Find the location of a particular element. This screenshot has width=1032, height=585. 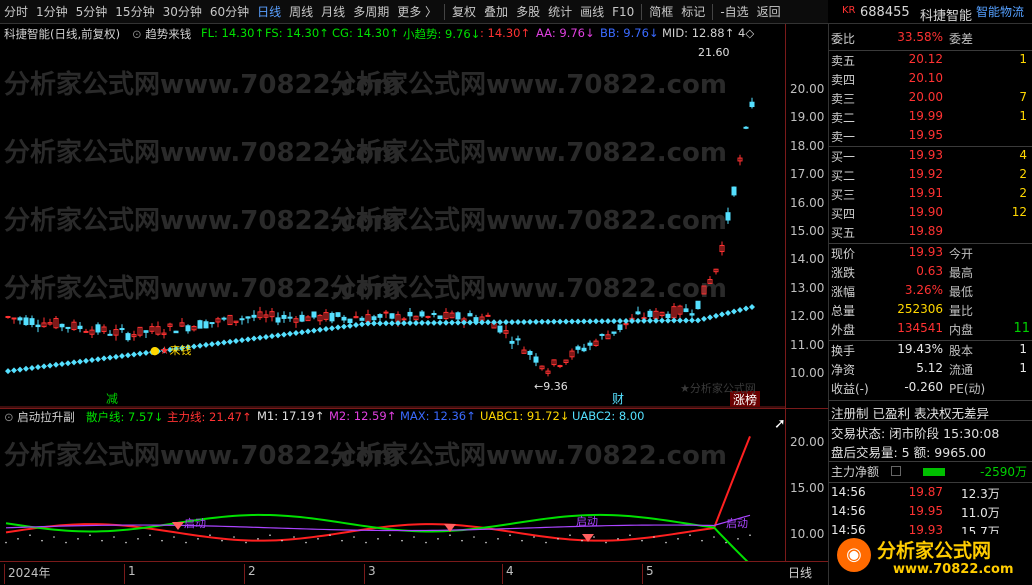

buy-price: 19.93 is located at coordinates (915, 155).